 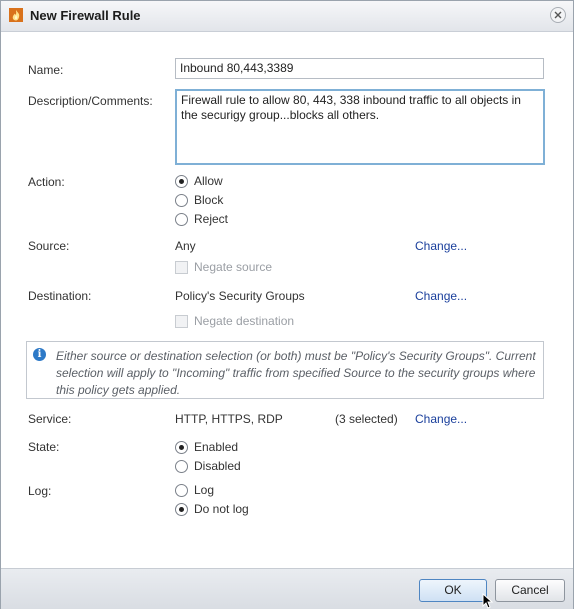 I want to click on description-label: Description/Comments:, so click(x=90, y=101).